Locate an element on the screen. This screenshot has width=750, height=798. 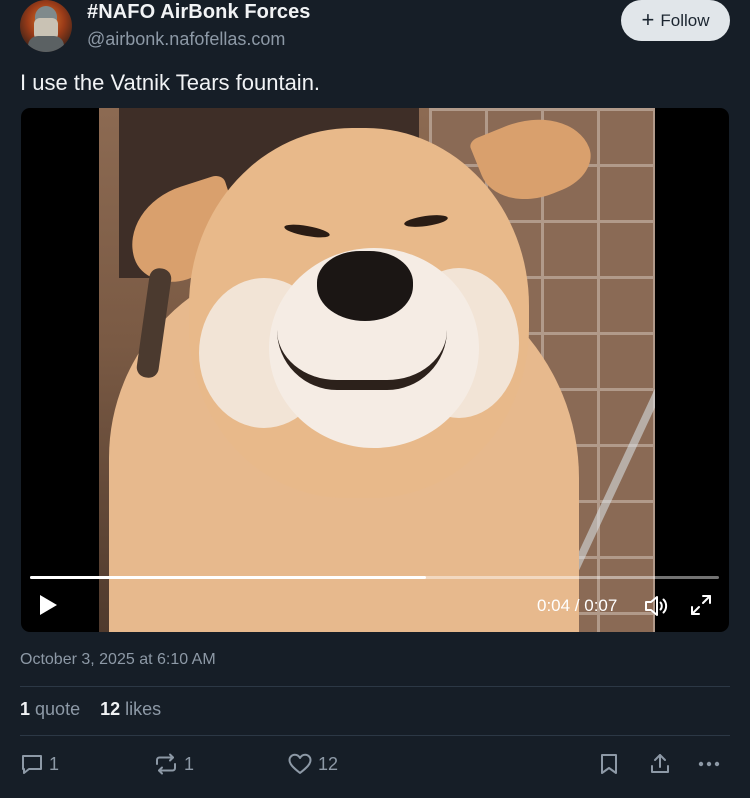
repost-button: 1 is located at coordinates (173, 764).